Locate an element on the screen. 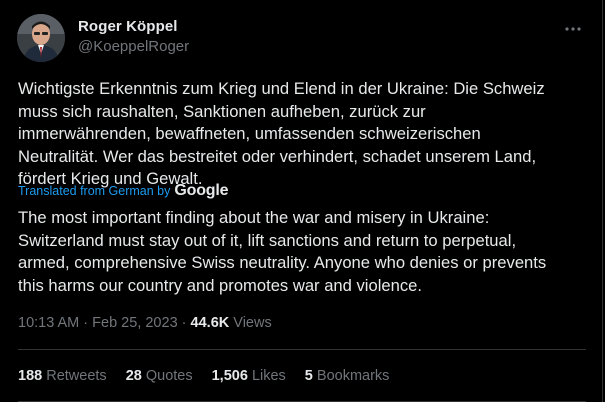 The height and width of the screenshot is (402, 605). likes-label: Likes is located at coordinates (268, 376).